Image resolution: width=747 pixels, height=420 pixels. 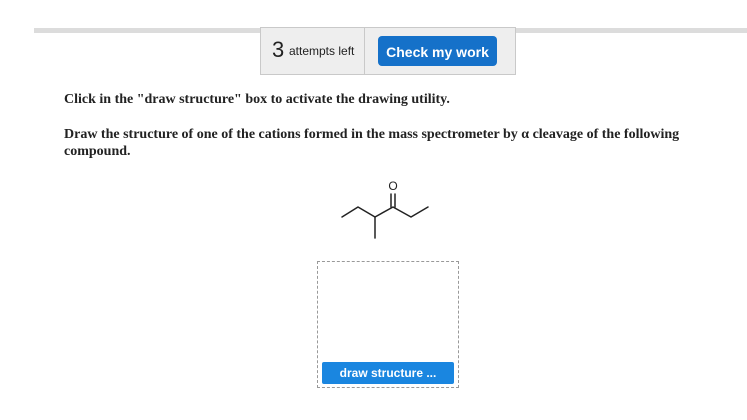 What do you see at coordinates (437, 51) in the screenshot?
I see `check-my-work-button: Check my work` at bounding box center [437, 51].